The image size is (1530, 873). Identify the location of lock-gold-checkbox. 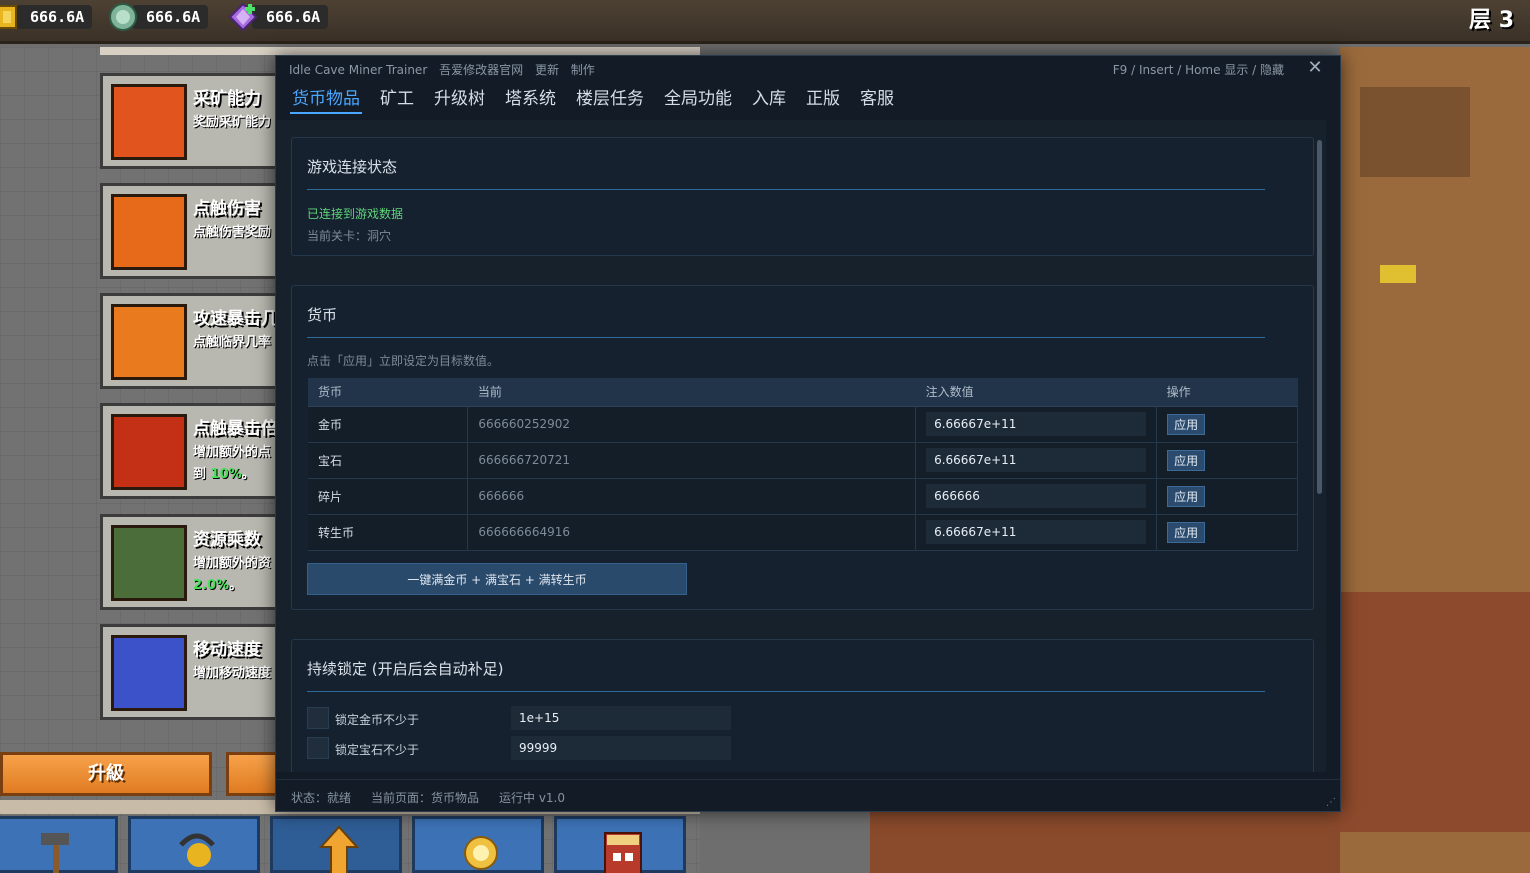
(318, 718).